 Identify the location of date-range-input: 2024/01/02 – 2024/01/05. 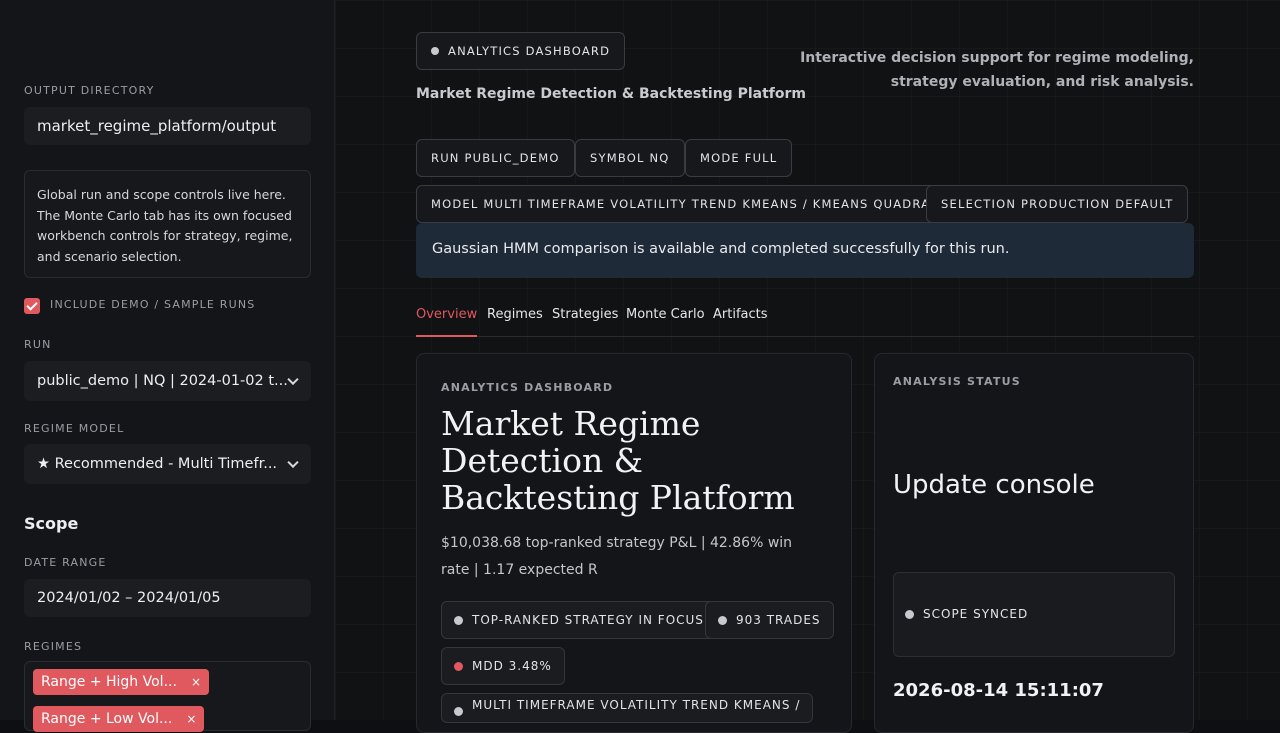
(167, 598).